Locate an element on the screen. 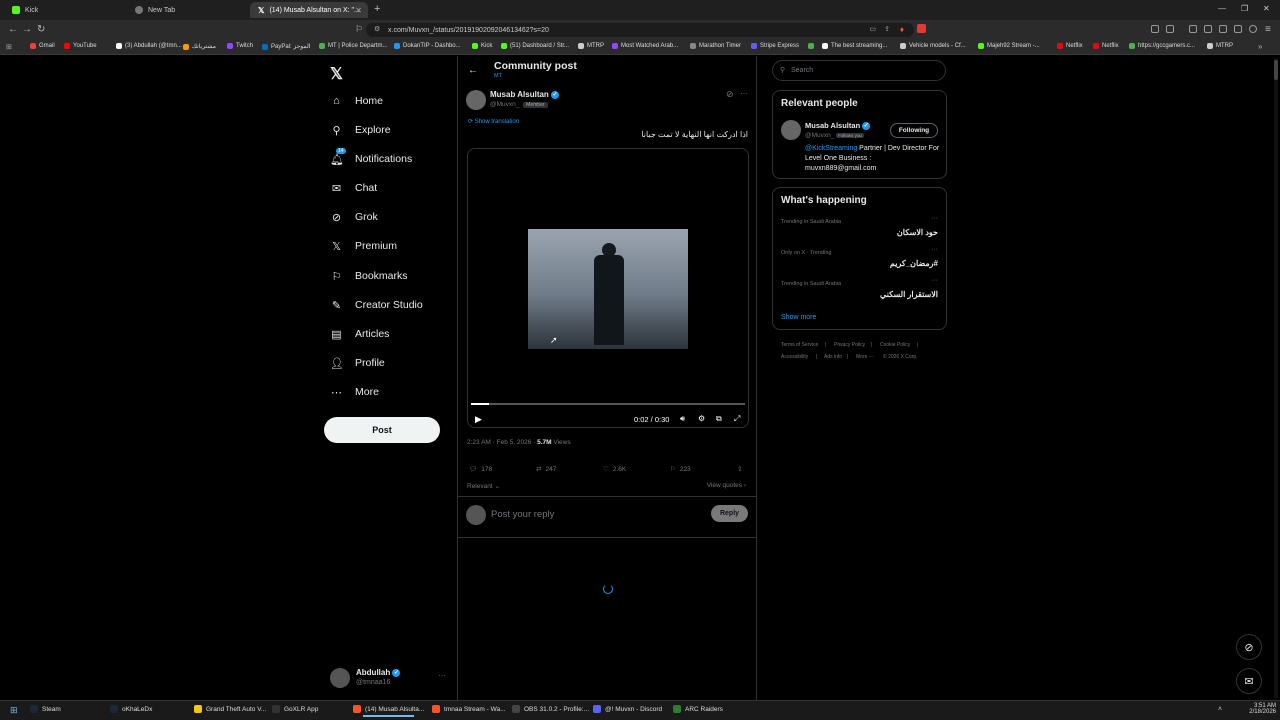 This screenshot has height=720, width=1280. nav-item-premium: 𝕏 Premium is located at coordinates (363, 246).